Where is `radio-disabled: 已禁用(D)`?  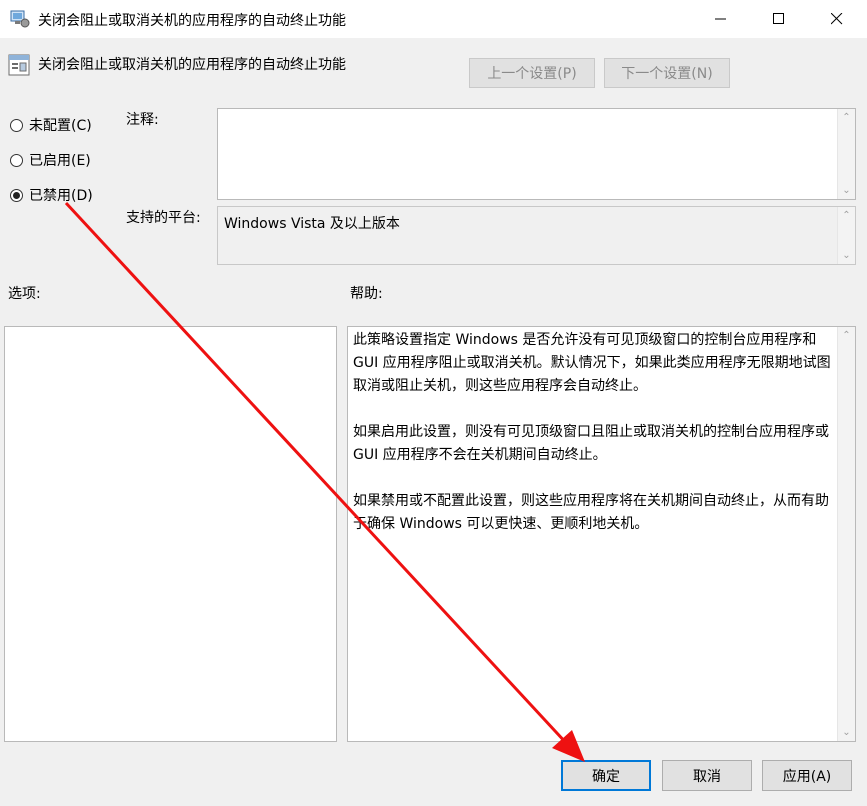
radio-disabled: 已禁用(D) is located at coordinates (51, 195).